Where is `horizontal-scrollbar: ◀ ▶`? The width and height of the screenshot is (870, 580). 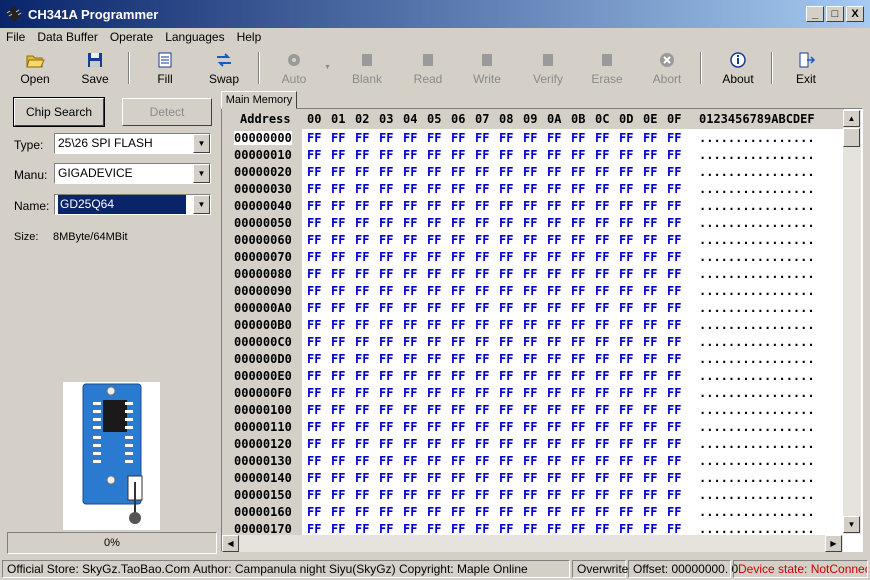
horizontal-scrollbar: ◀ ▶ is located at coordinates (532, 543).